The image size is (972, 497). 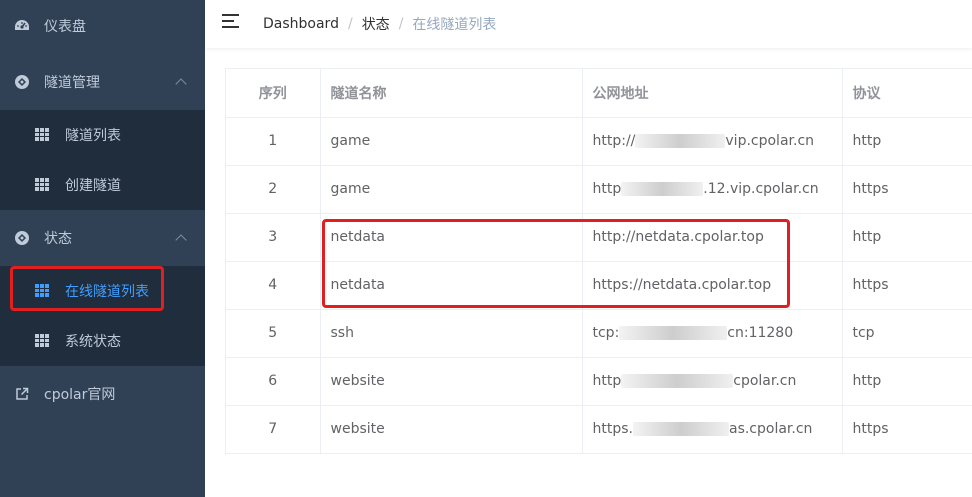 I want to click on cell-address: http cpolar.cn, so click(x=712, y=381).